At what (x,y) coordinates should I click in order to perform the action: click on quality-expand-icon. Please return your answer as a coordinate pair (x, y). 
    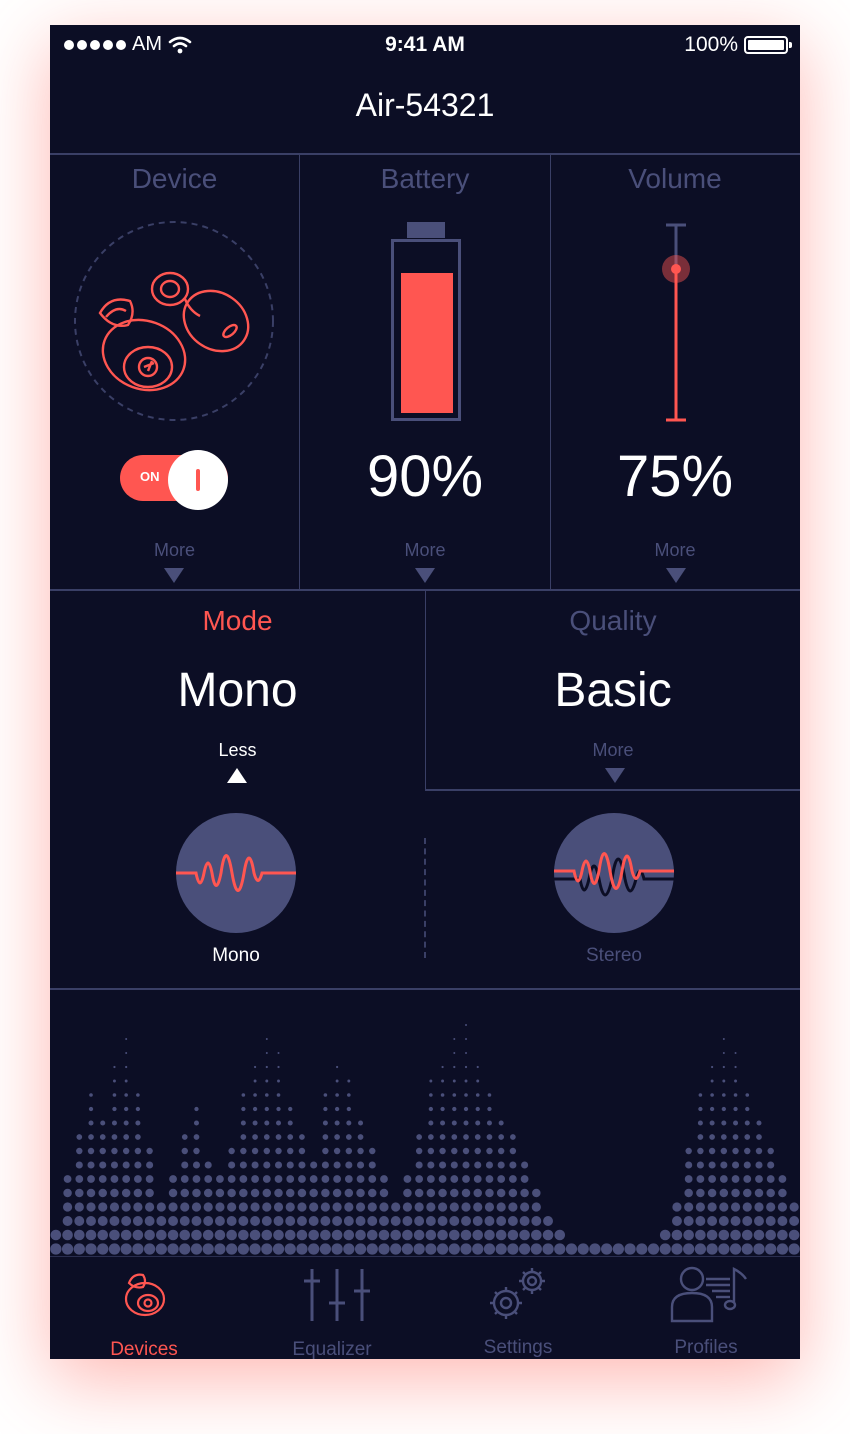
    Looking at the image, I should click on (615, 775).